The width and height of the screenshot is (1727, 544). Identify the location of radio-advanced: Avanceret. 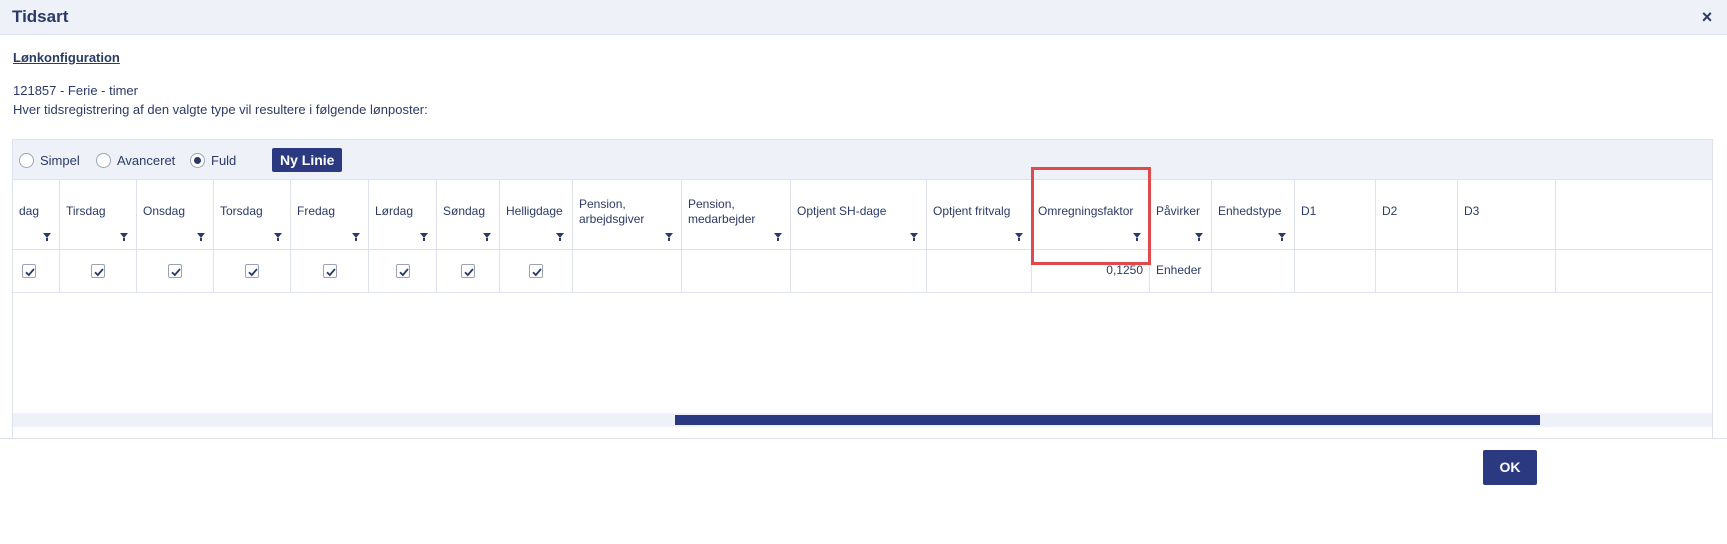
(135, 160).